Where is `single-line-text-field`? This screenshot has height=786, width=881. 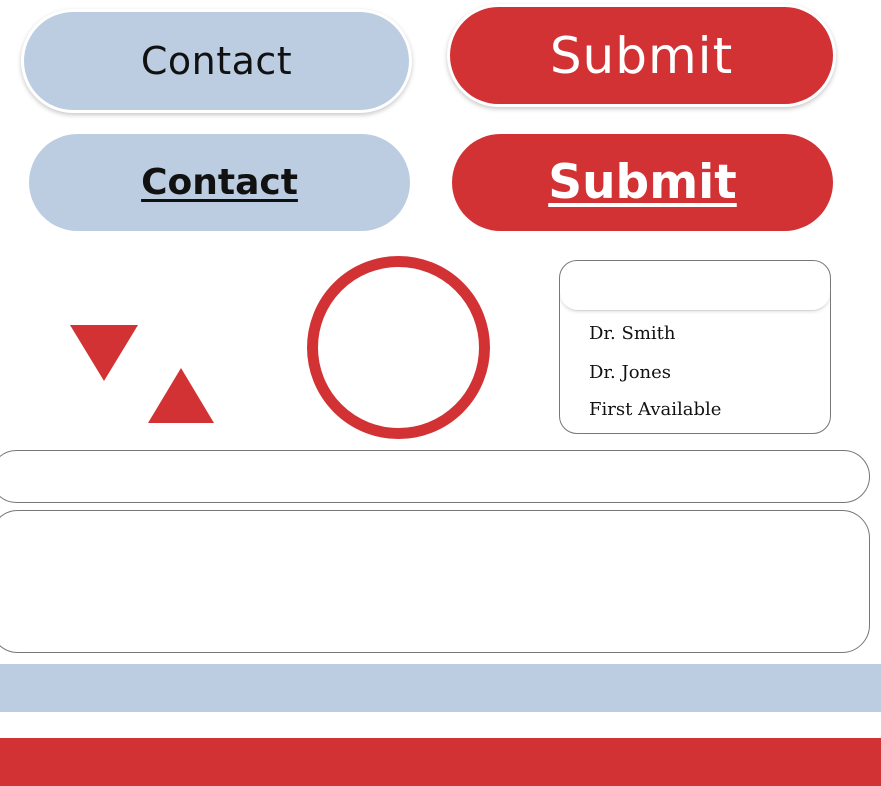 single-line-text-field is located at coordinates (435, 476).